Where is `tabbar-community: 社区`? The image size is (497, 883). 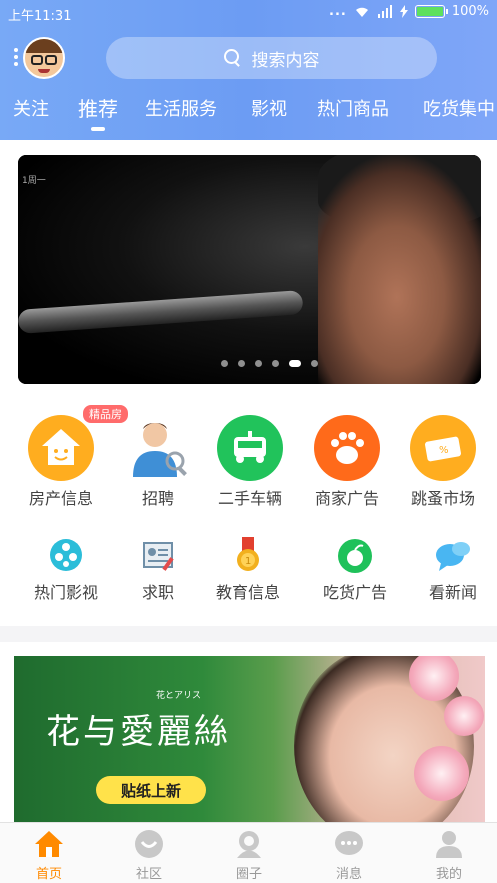
tabbar-community: 社区 is located at coordinates (149, 855).